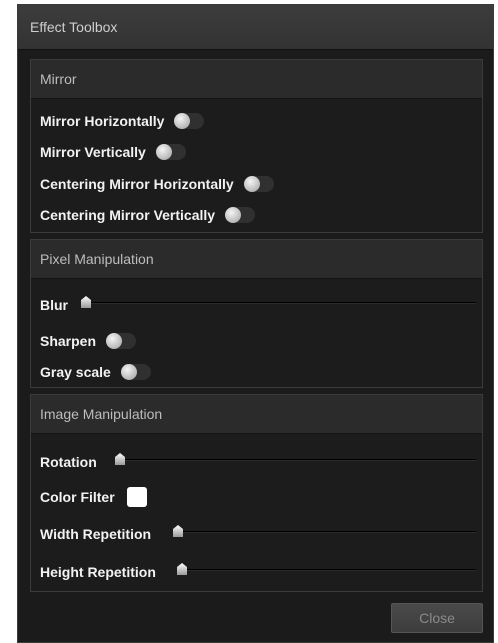 Image resolution: width=498 pixels, height=643 pixels. What do you see at coordinates (256, 414) in the screenshot?
I see `image-panel-header: Image Manipulation` at bounding box center [256, 414].